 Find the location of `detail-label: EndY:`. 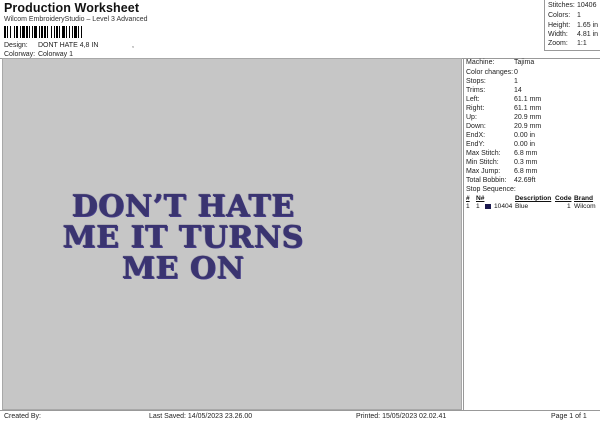

detail-label: EndY: is located at coordinates (475, 144).